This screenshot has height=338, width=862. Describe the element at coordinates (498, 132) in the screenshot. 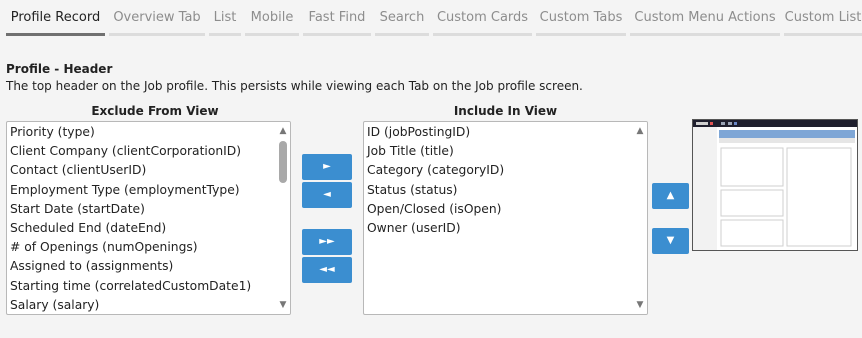

I see `include-item: ID (jobPostingID)` at that location.